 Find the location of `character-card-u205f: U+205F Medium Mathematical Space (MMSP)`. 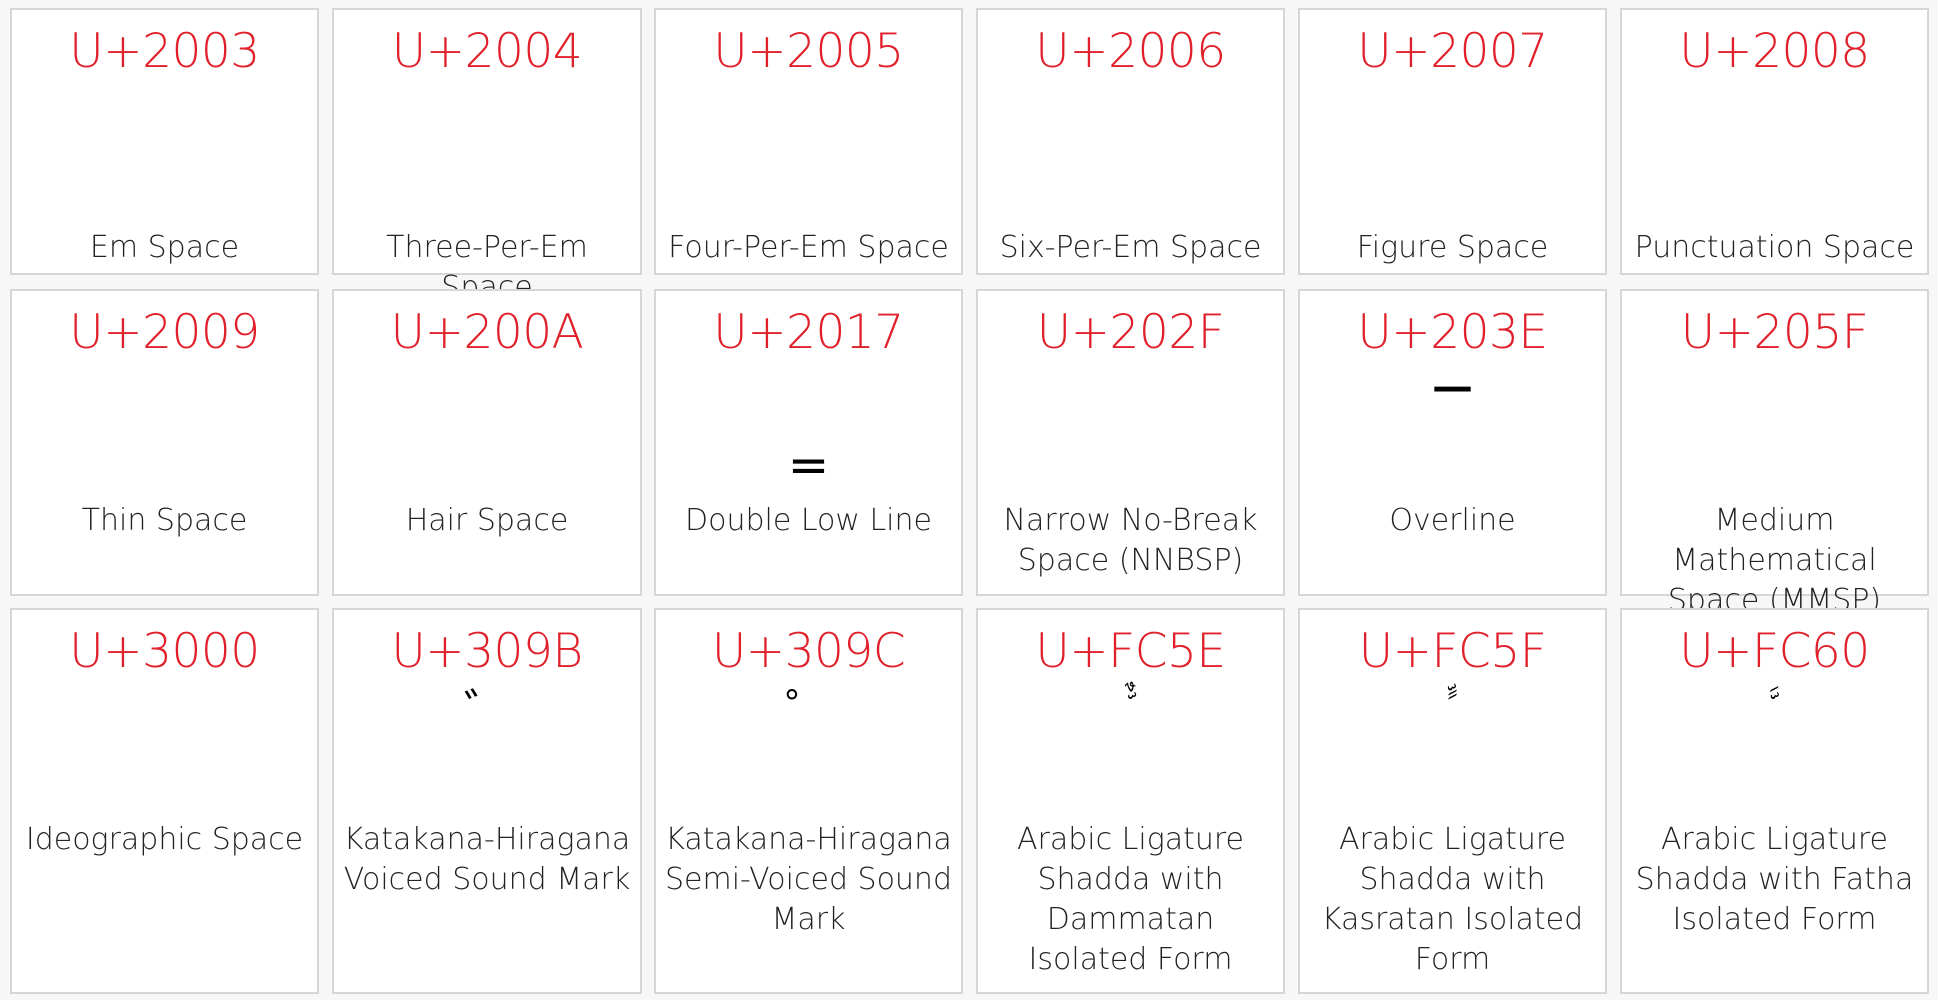

character-card-u205f: U+205F Medium Mathematical Space (MMSP) is located at coordinates (1774, 453).